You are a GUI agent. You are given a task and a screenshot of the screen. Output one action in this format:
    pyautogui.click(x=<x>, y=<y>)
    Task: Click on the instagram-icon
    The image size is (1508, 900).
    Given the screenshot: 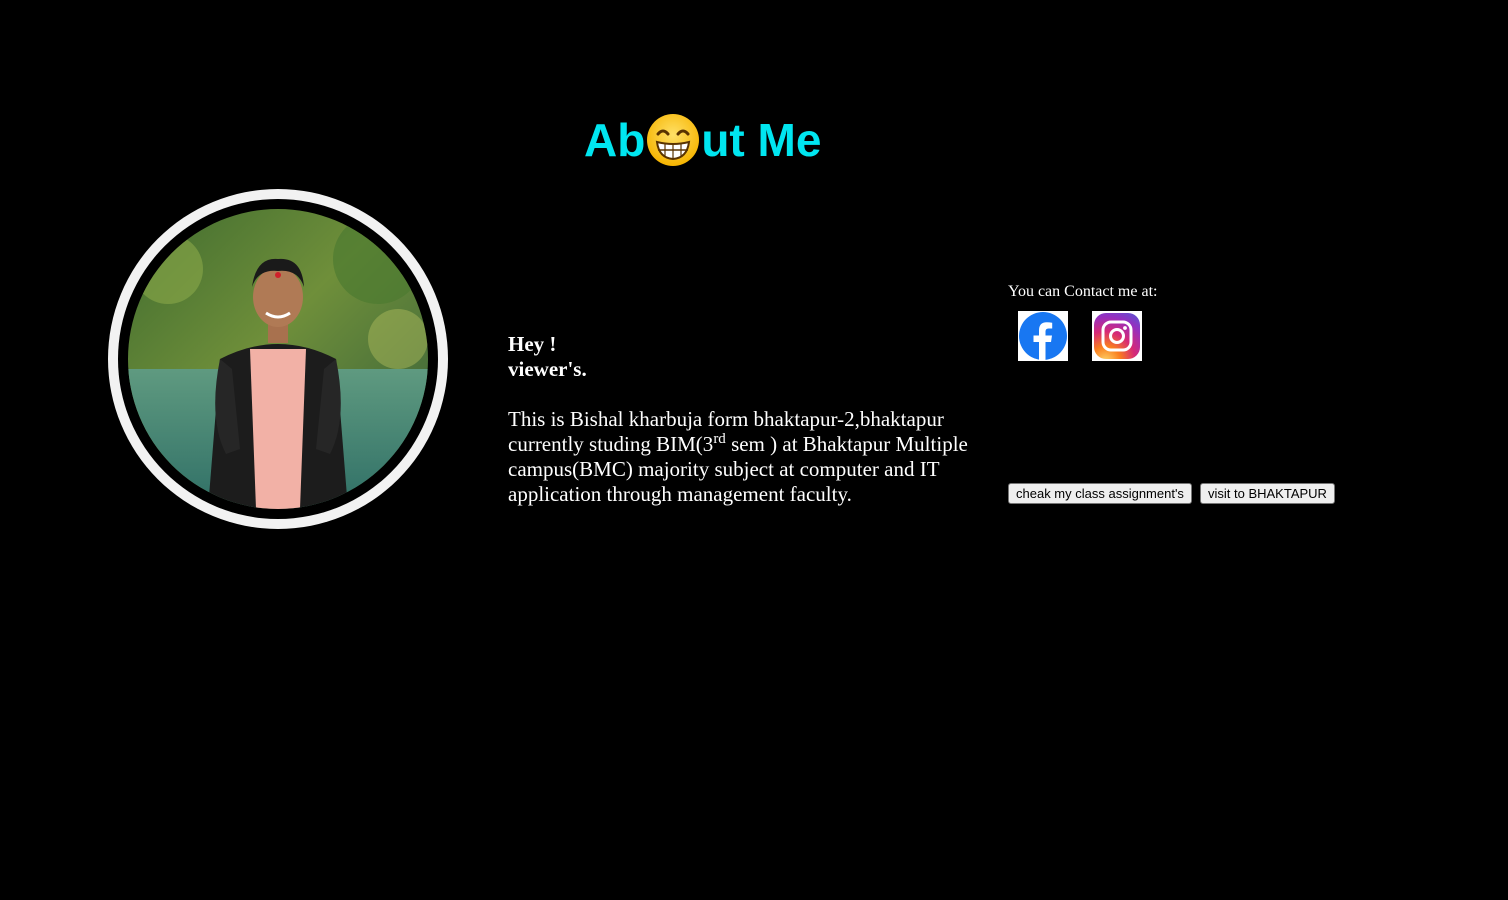 What is the action you would take?
    pyautogui.click(x=1117, y=336)
    